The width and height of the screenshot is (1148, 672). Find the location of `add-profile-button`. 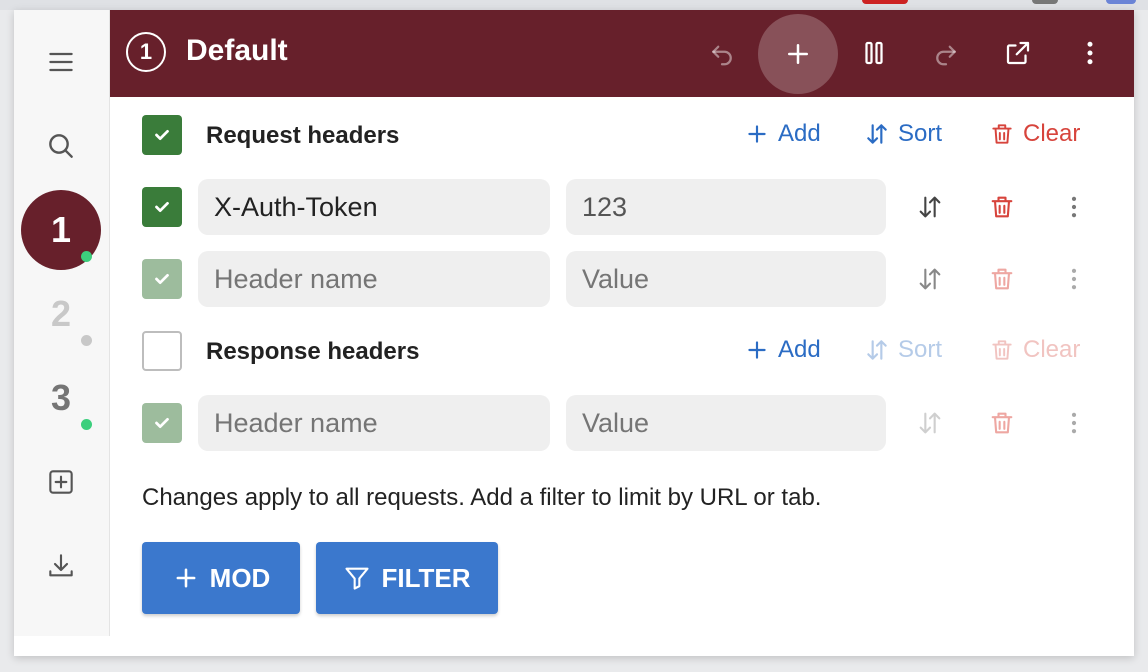

add-profile-button is located at coordinates (61, 482).